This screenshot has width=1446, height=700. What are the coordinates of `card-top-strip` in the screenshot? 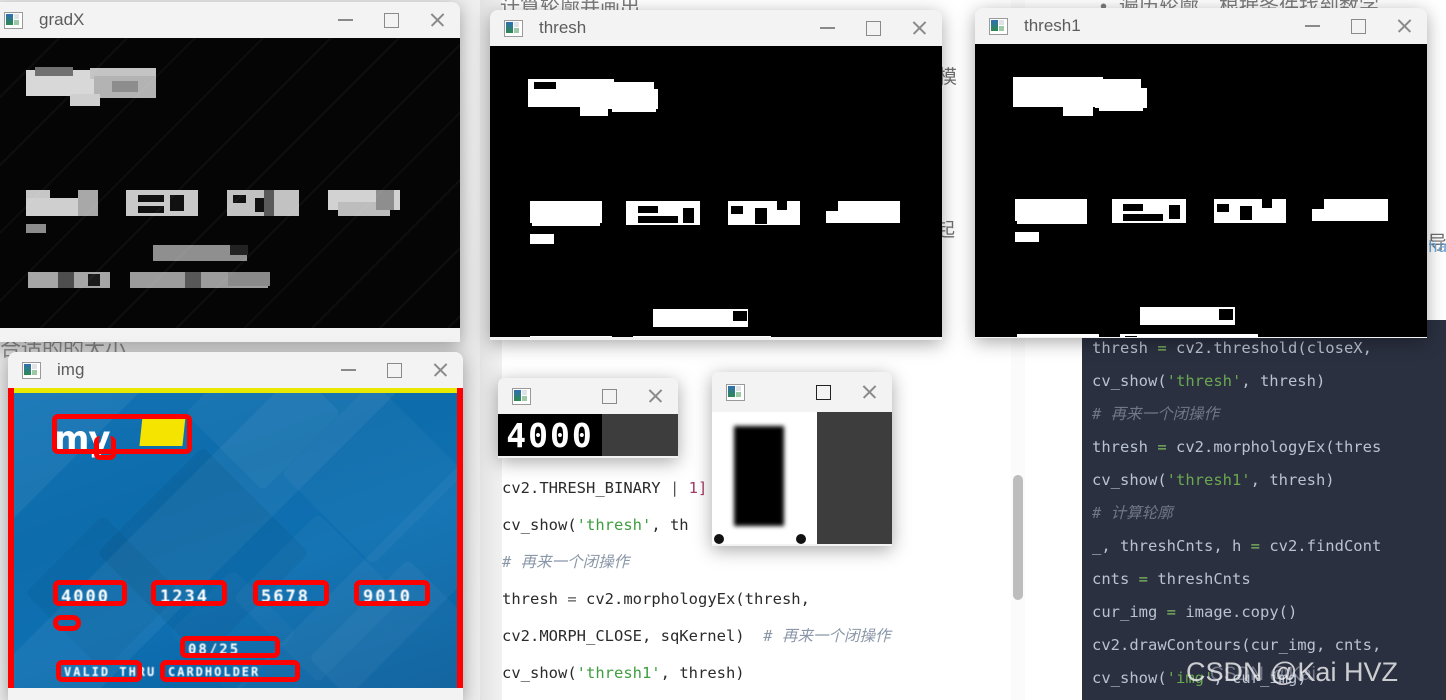 It's located at (235, 390).